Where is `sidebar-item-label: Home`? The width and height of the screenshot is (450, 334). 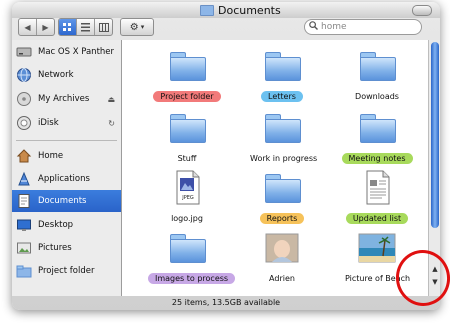 sidebar-item-label: Home is located at coordinates (51, 156).